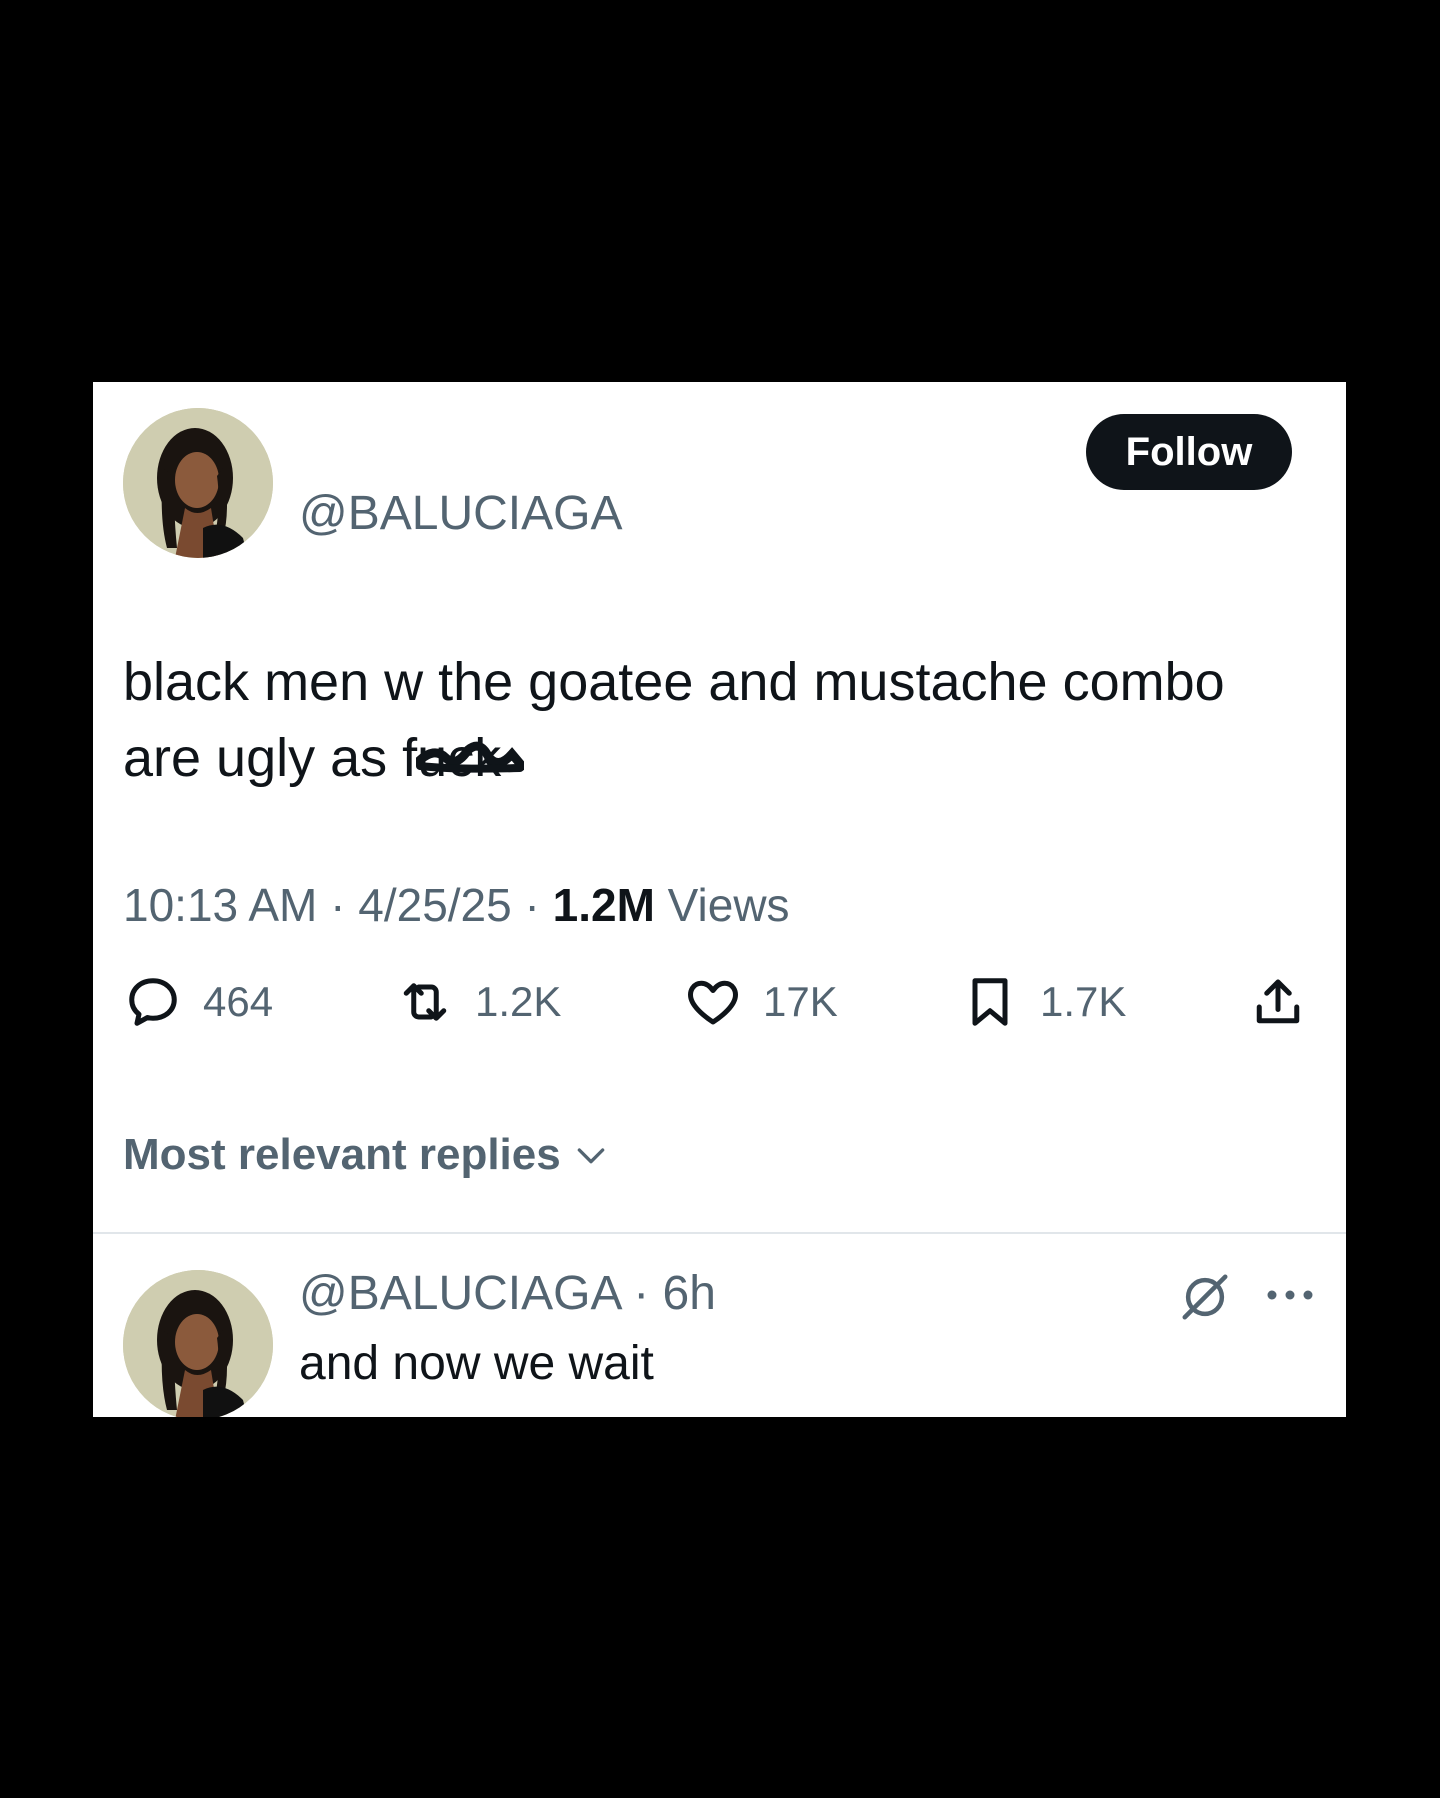  Describe the element at coordinates (728, 905) in the screenshot. I see `views-label: Views` at that location.